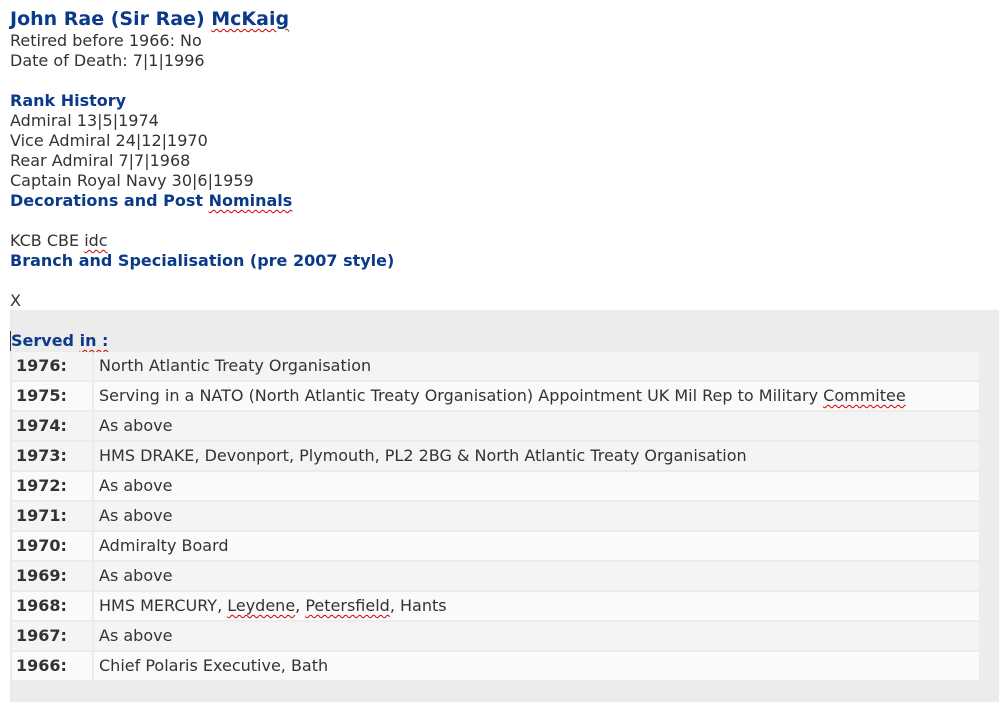 Image resolution: width=999 pixels, height=702 pixels. I want to click on table-row: 1966: Chief Polaris Executive, Bath, so click(495, 666).